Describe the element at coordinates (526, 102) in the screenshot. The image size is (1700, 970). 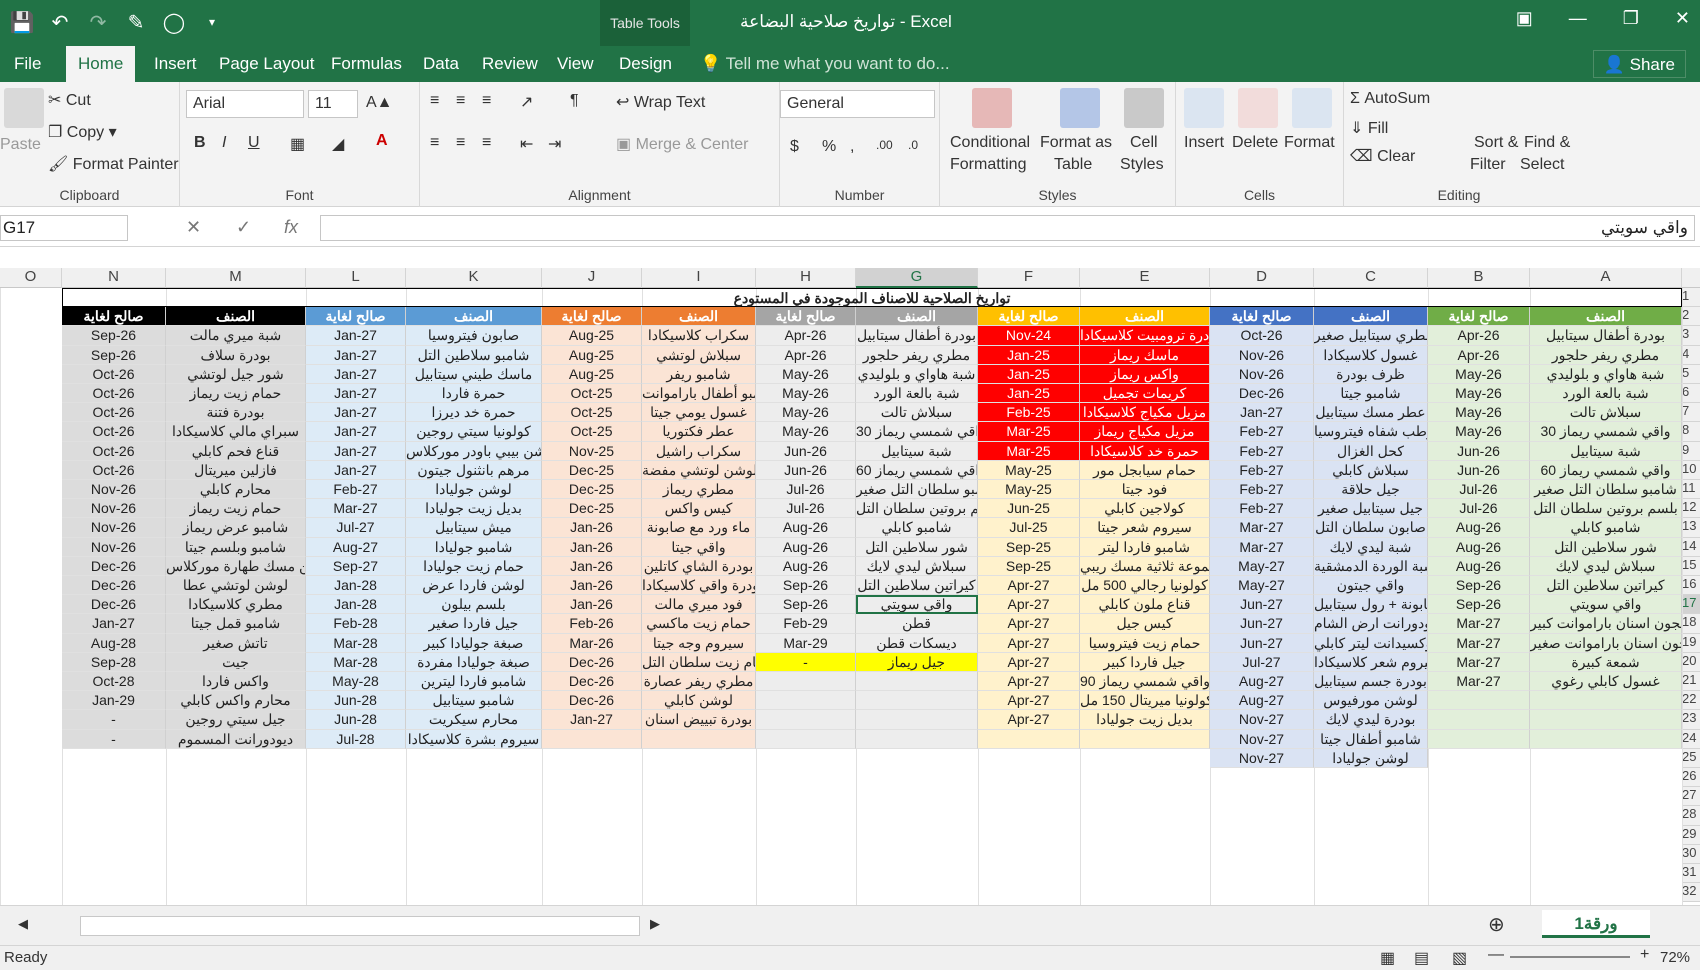
I see `orientation-icon: ↗` at that location.